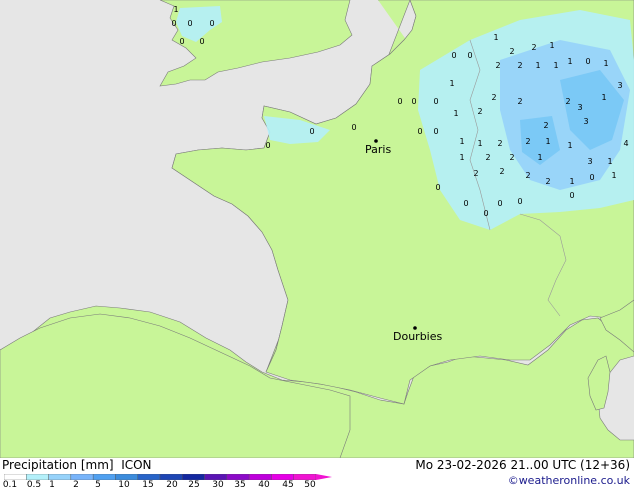 This screenshot has height=490, width=634. What do you see at coordinates (522, 465) in the screenshot?
I see `forecast-datetime: Mo 23-02-2026 21..00 UTC (12+36)` at bounding box center [522, 465].